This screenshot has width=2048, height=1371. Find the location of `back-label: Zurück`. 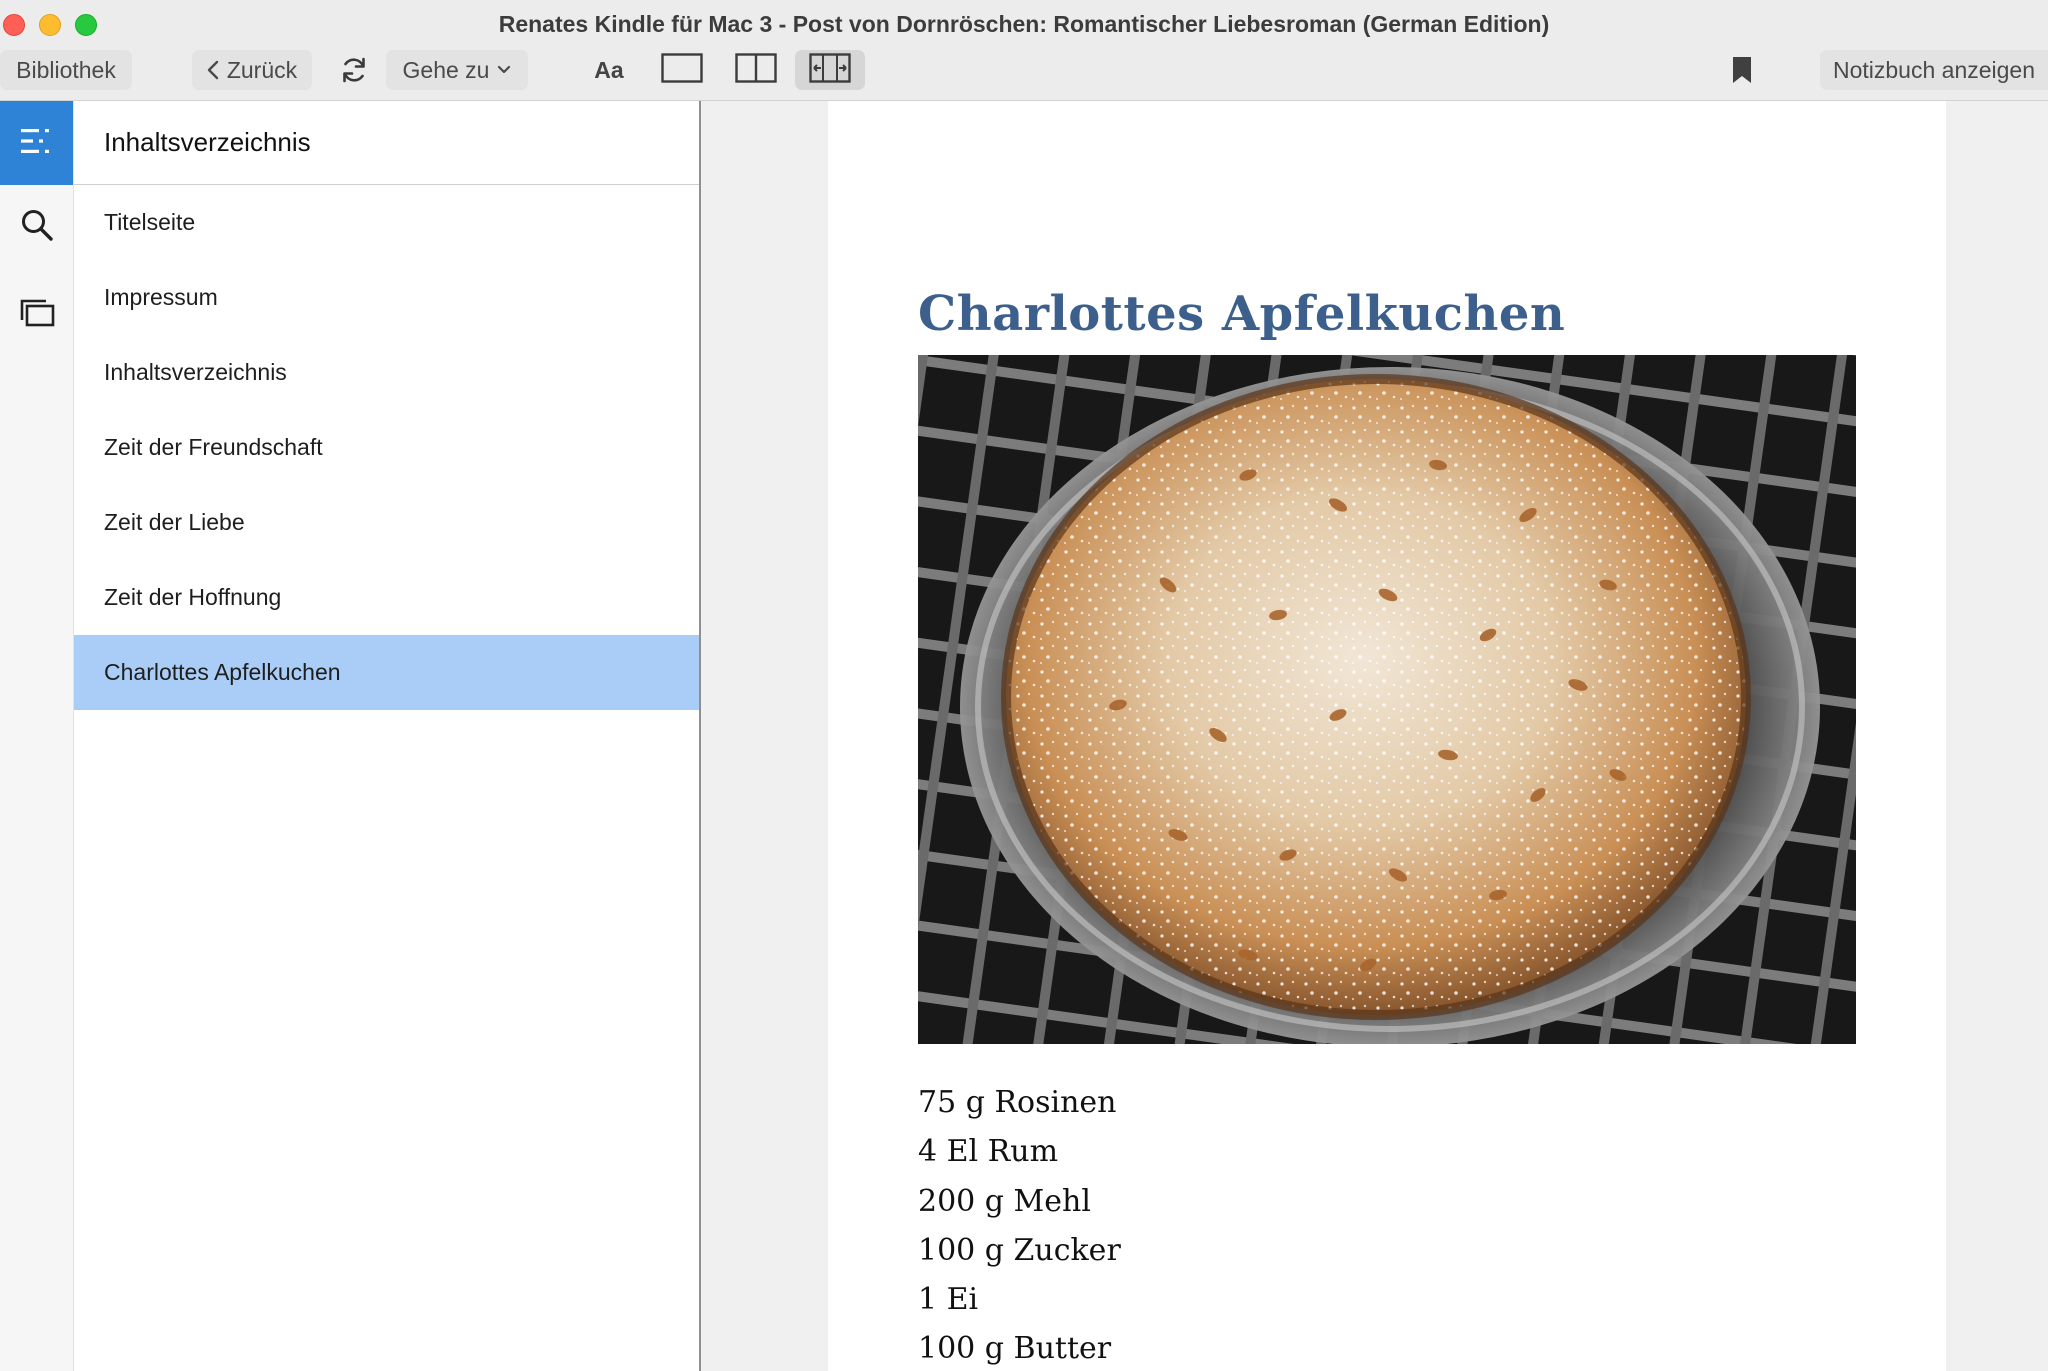

back-label: Zurück is located at coordinates (262, 69).